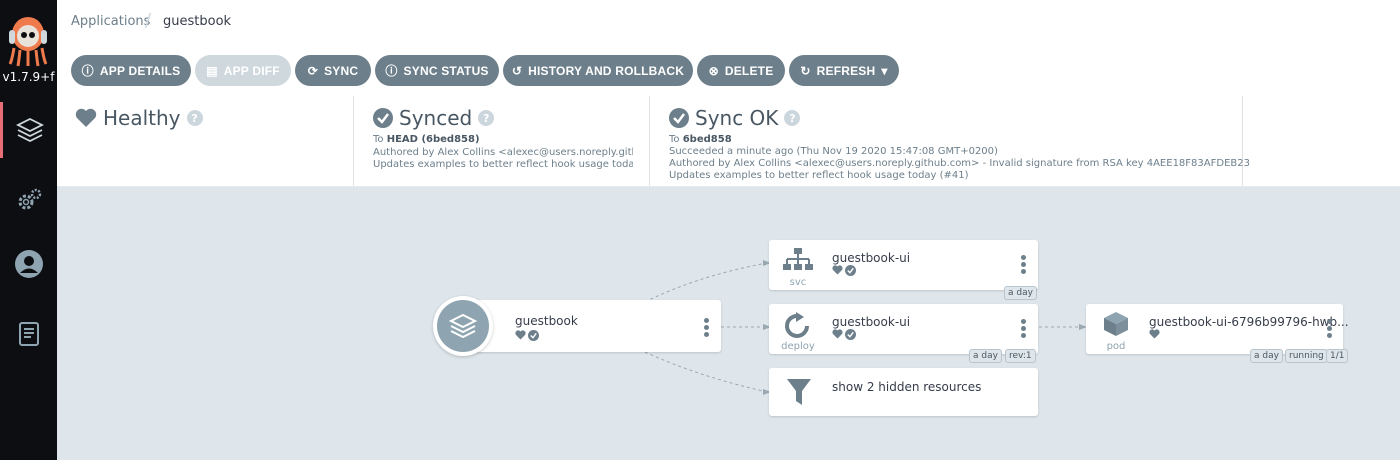  What do you see at coordinates (1337, 356) in the screenshot?
I see `pod-ready-tag: 1/1` at bounding box center [1337, 356].